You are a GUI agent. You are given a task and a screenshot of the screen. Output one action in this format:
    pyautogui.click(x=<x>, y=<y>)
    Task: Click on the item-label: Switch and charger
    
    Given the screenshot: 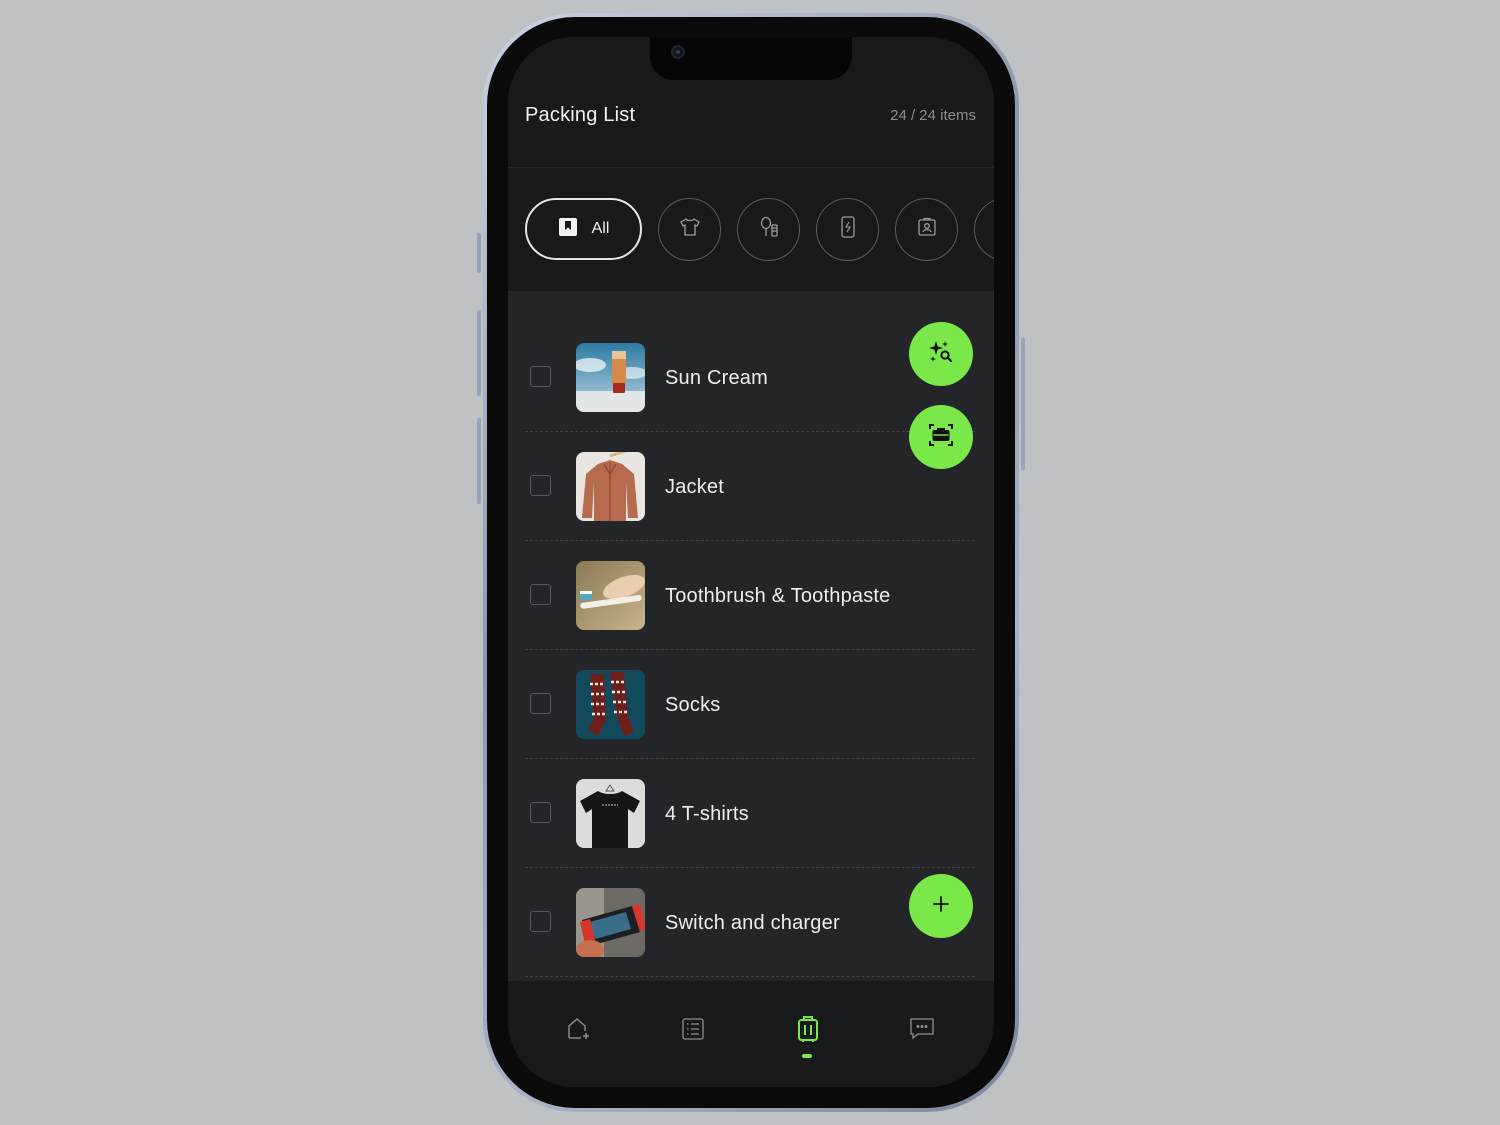 What is the action you would take?
    pyautogui.click(x=752, y=922)
    